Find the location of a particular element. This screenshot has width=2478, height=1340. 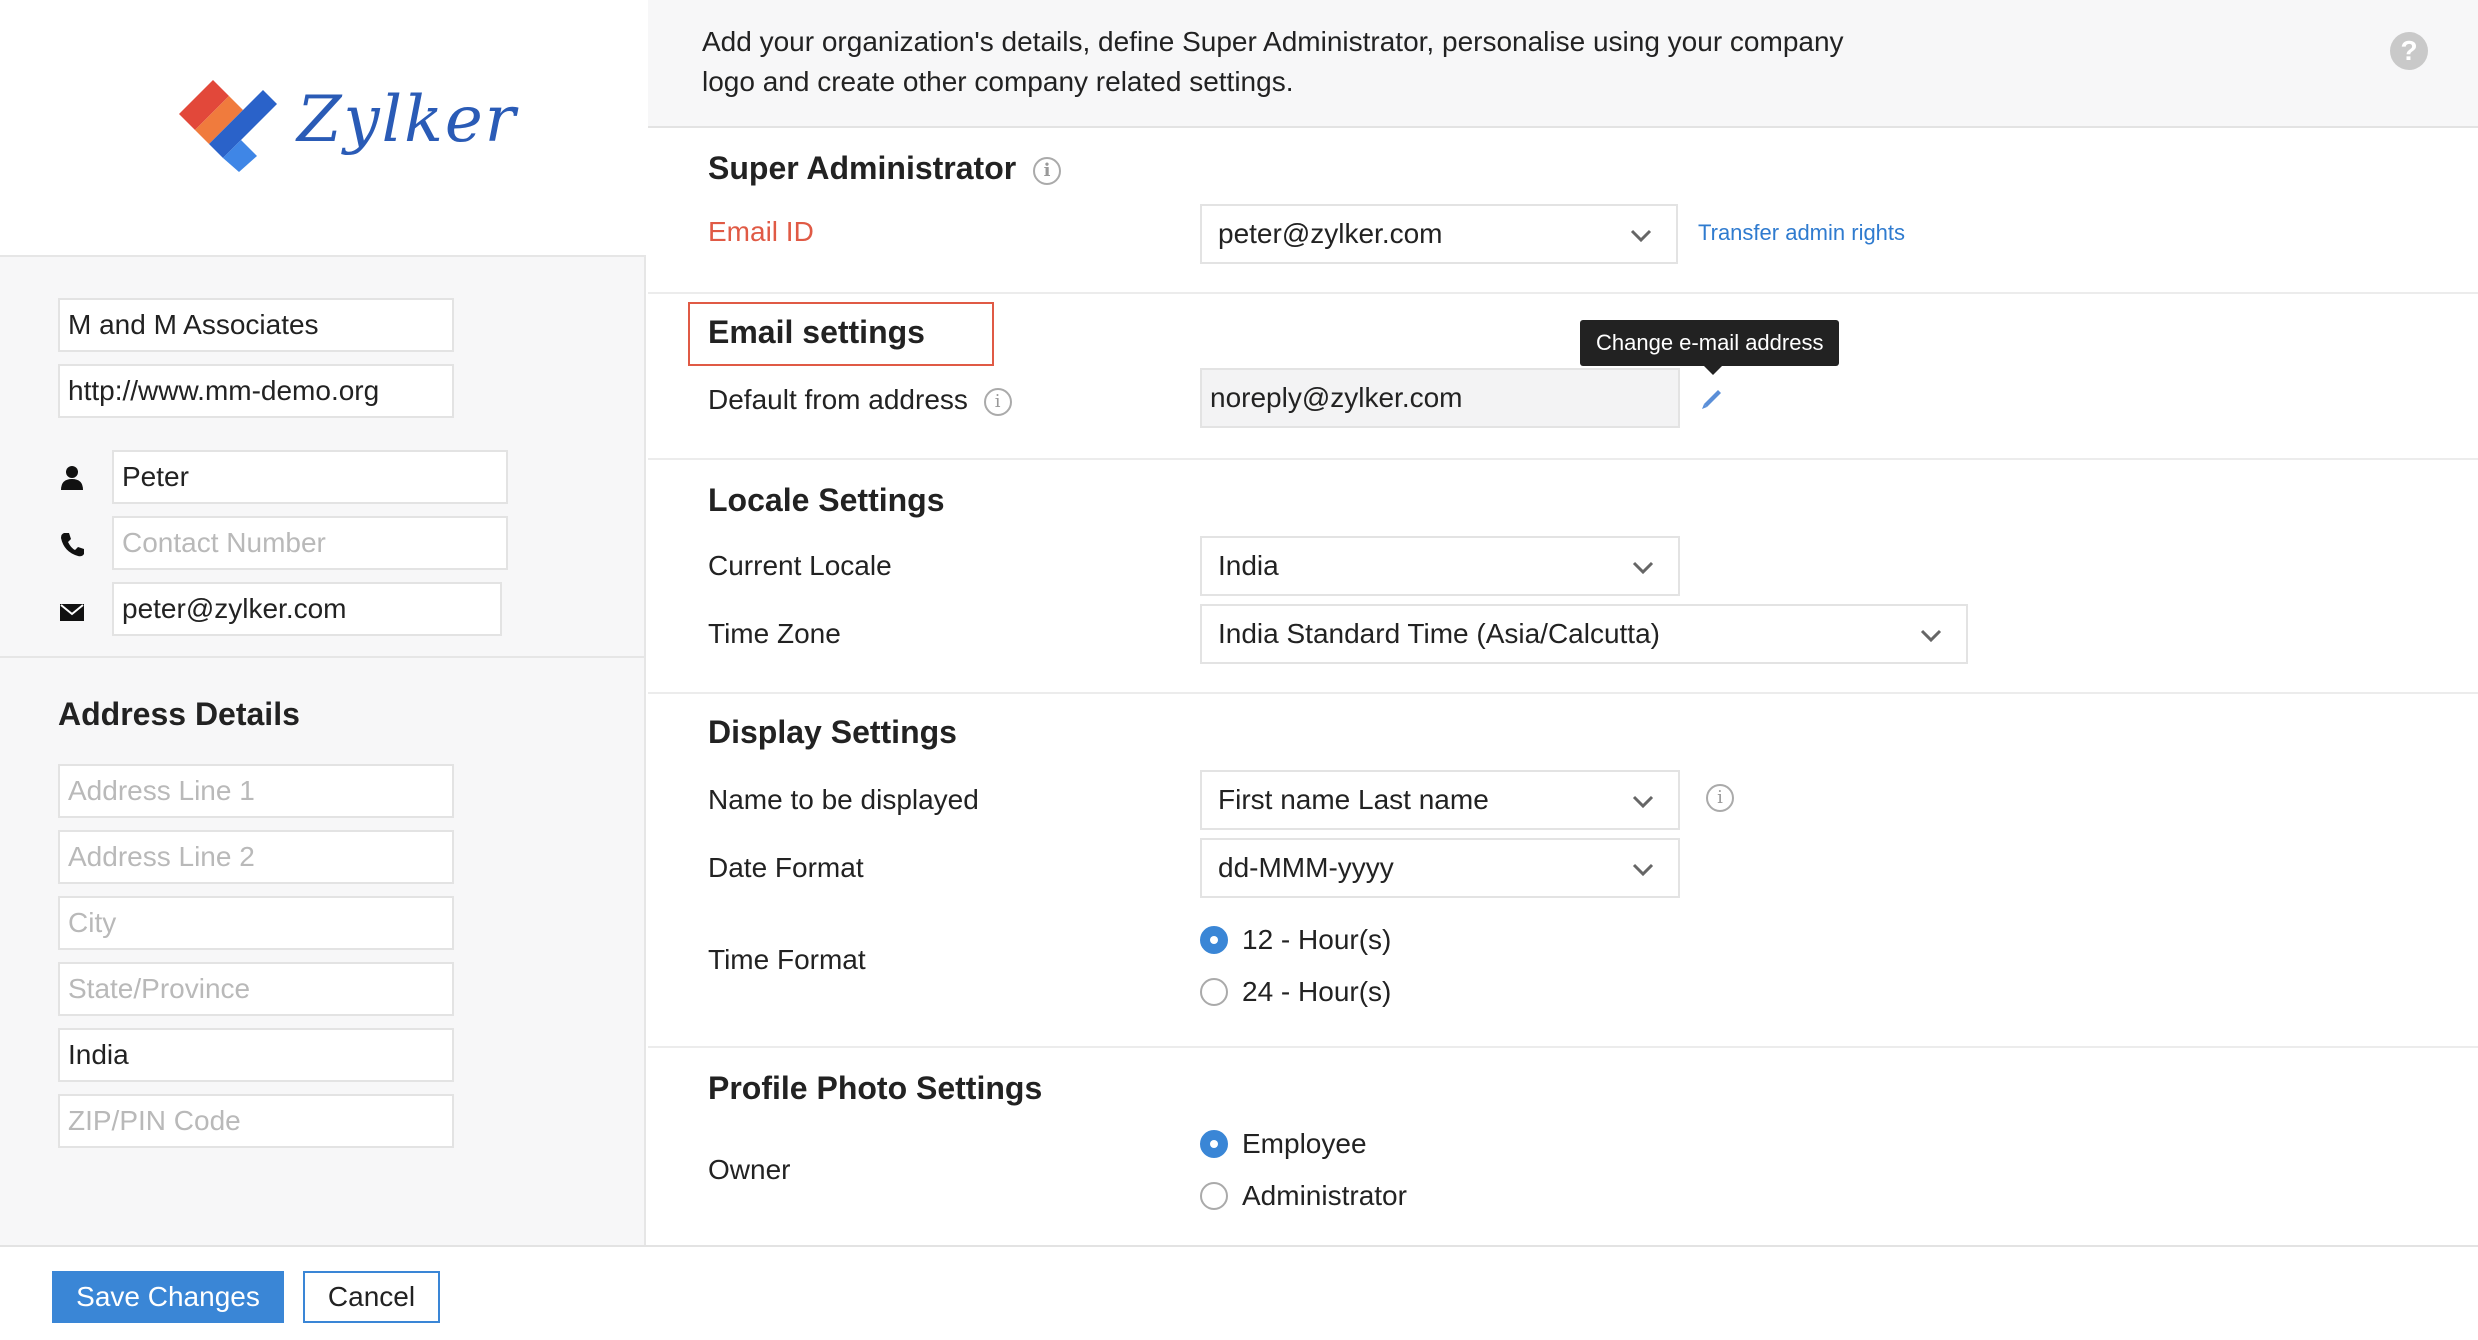

change-email-tooltip: Change e-mail address is located at coordinates (1710, 343).